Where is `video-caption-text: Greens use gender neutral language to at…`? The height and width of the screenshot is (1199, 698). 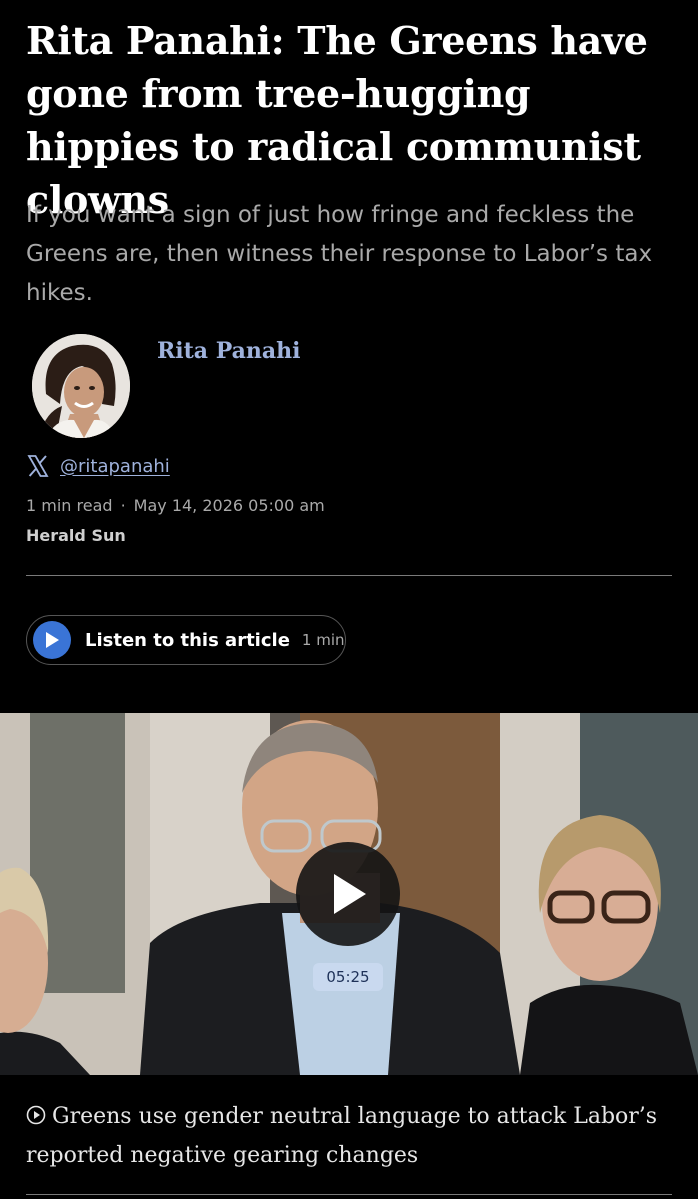
video-caption-text: Greens use gender neutral language to at… is located at coordinates (342, 1136).